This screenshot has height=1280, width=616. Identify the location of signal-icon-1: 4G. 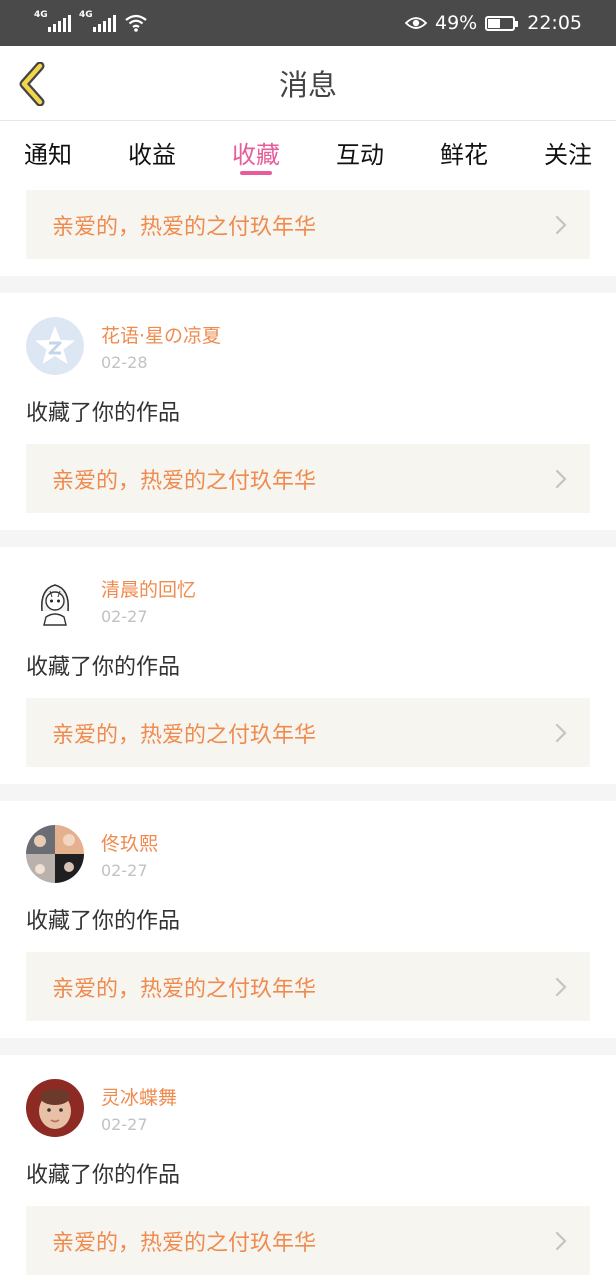
(52, 21).